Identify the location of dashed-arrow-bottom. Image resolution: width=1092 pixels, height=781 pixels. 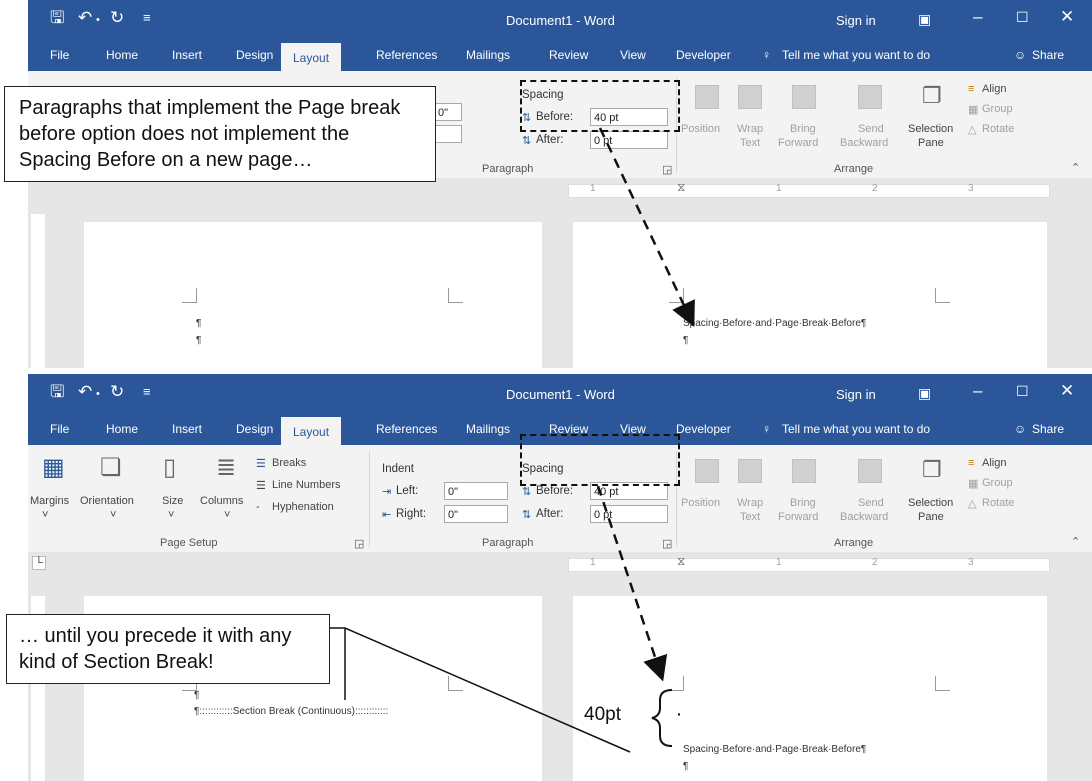
(632, 583).